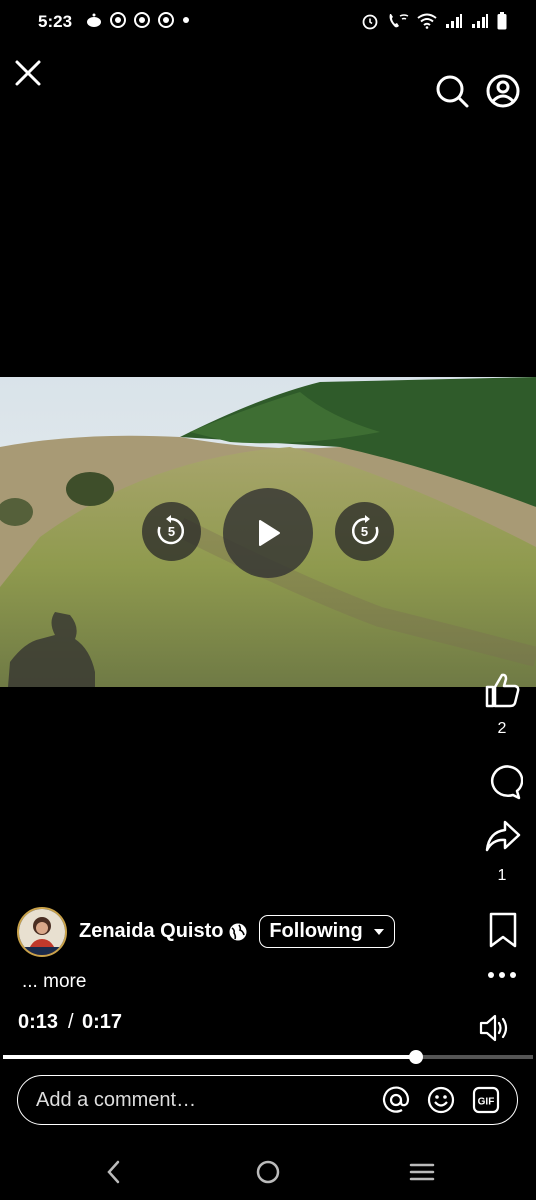 The image size is (536, 1200). What do you see at coordinates (507, 782) in the screenshot?
I see `comment-icon` at bounding box center [507, 782].